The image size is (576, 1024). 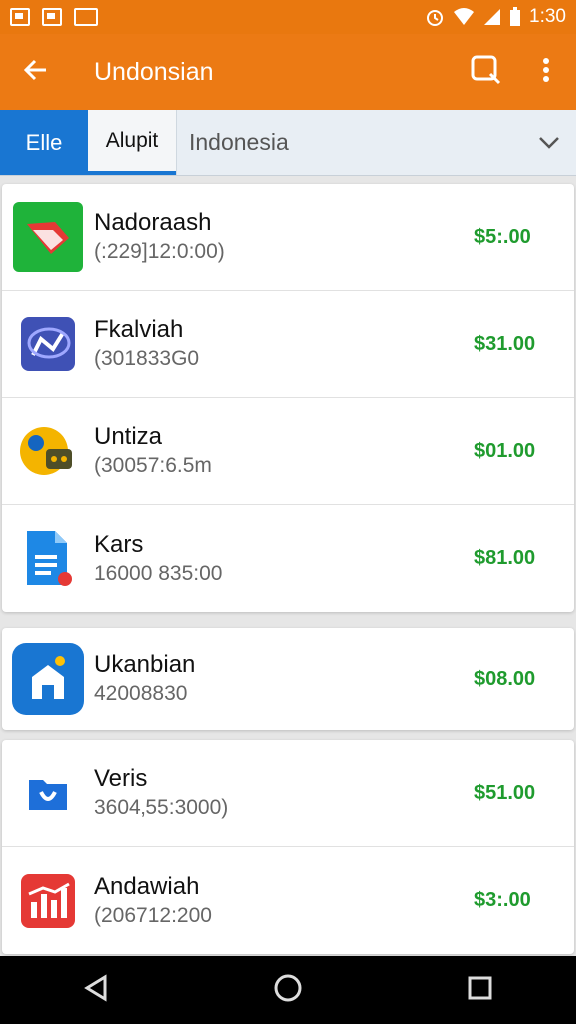 I want to click on app-list-card: Ukanbian 42008830 $08.00, so click(x=288, y=679).